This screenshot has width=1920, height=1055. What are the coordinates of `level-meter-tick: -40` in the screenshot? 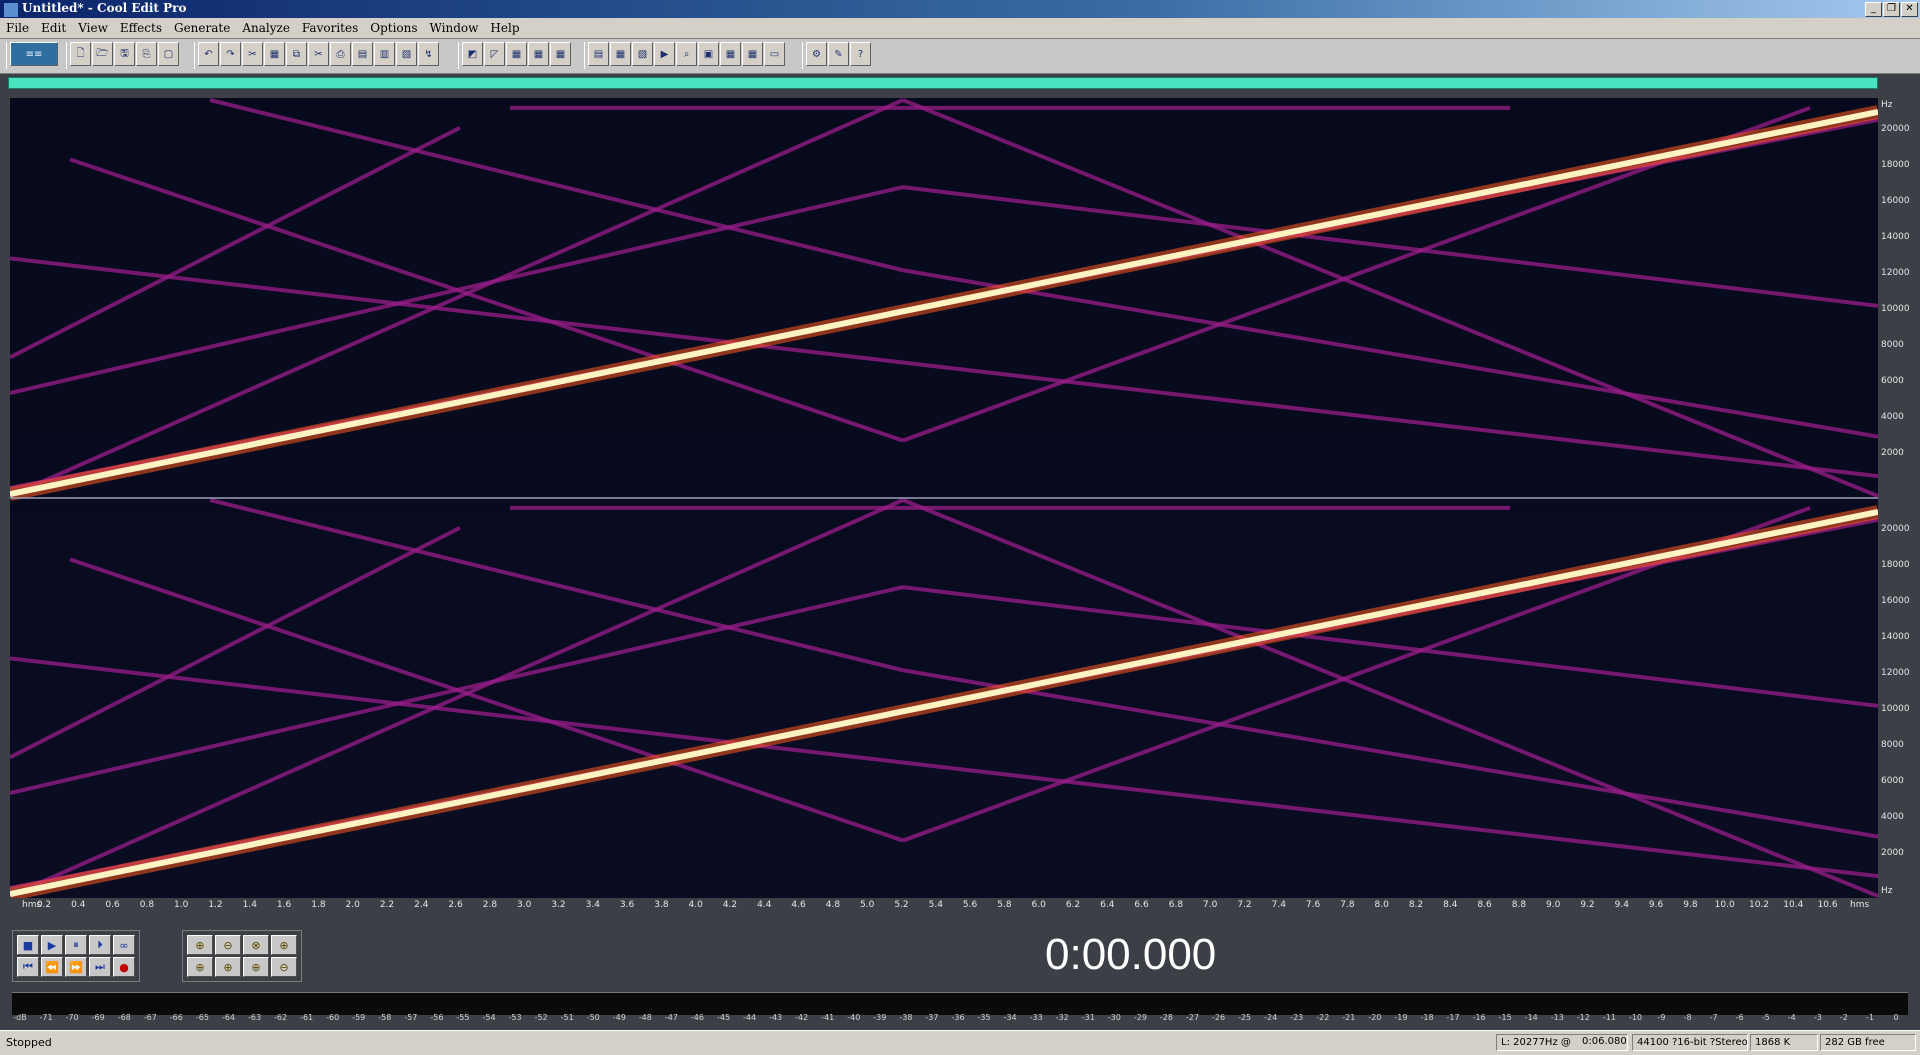 It's located at (854, 1017).